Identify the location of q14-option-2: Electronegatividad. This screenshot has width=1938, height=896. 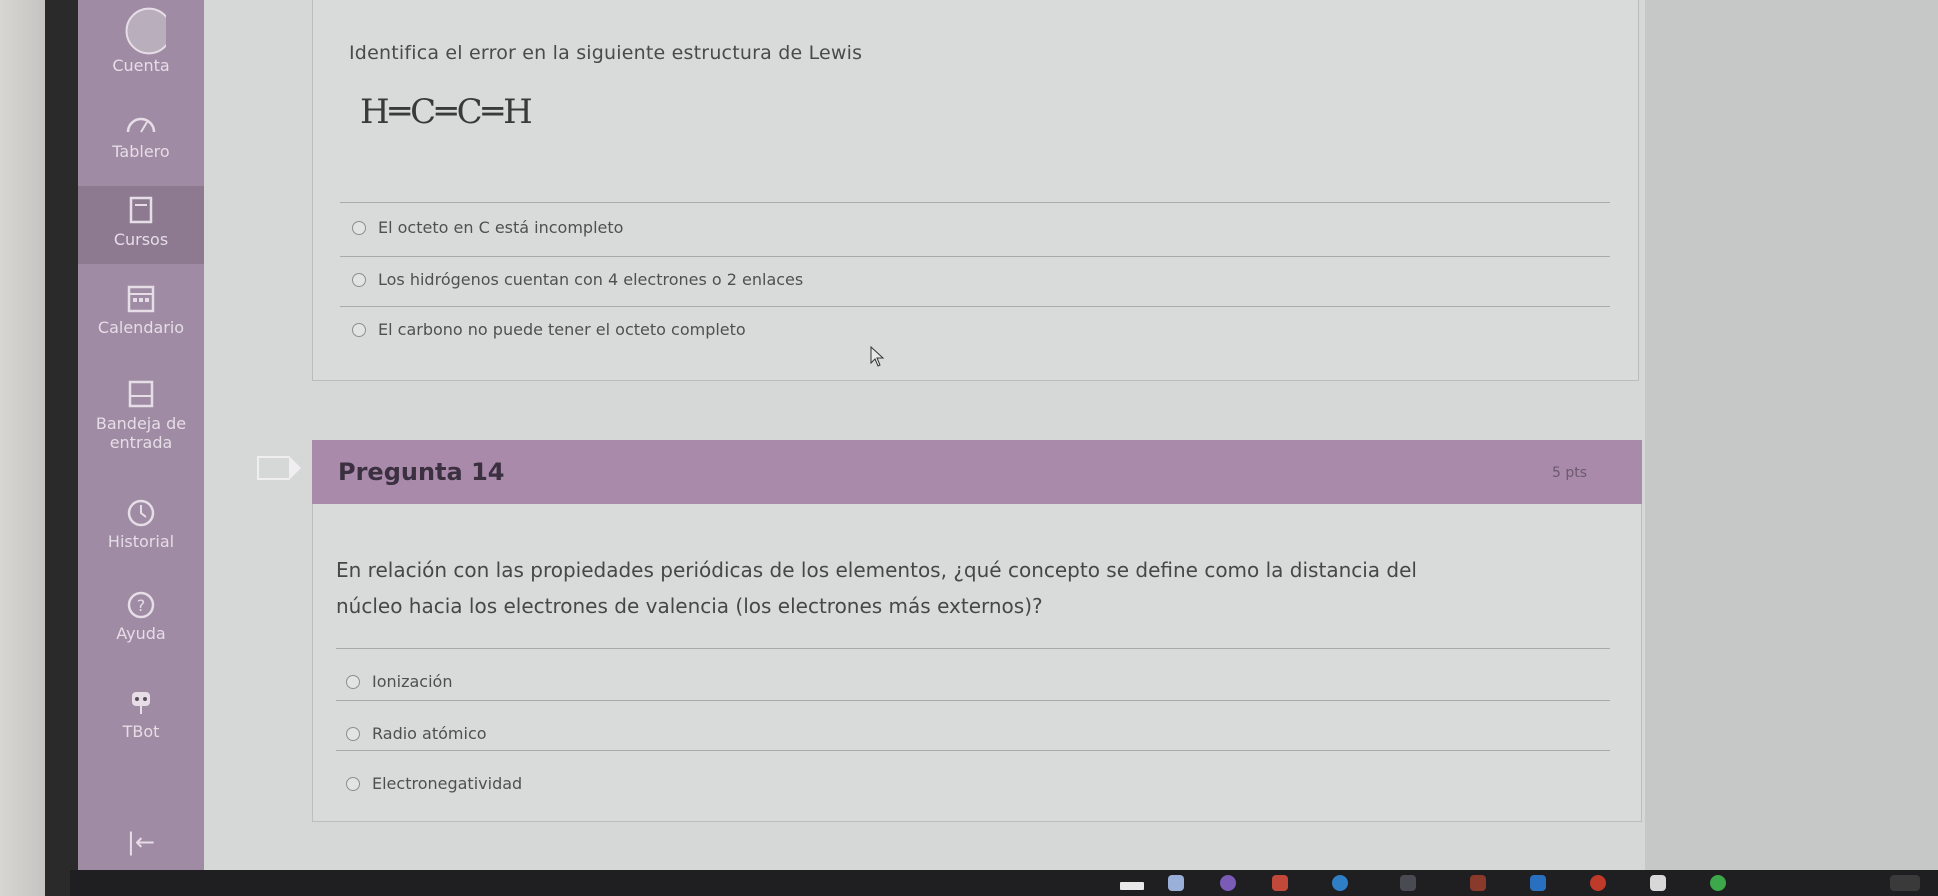
(434, 783).